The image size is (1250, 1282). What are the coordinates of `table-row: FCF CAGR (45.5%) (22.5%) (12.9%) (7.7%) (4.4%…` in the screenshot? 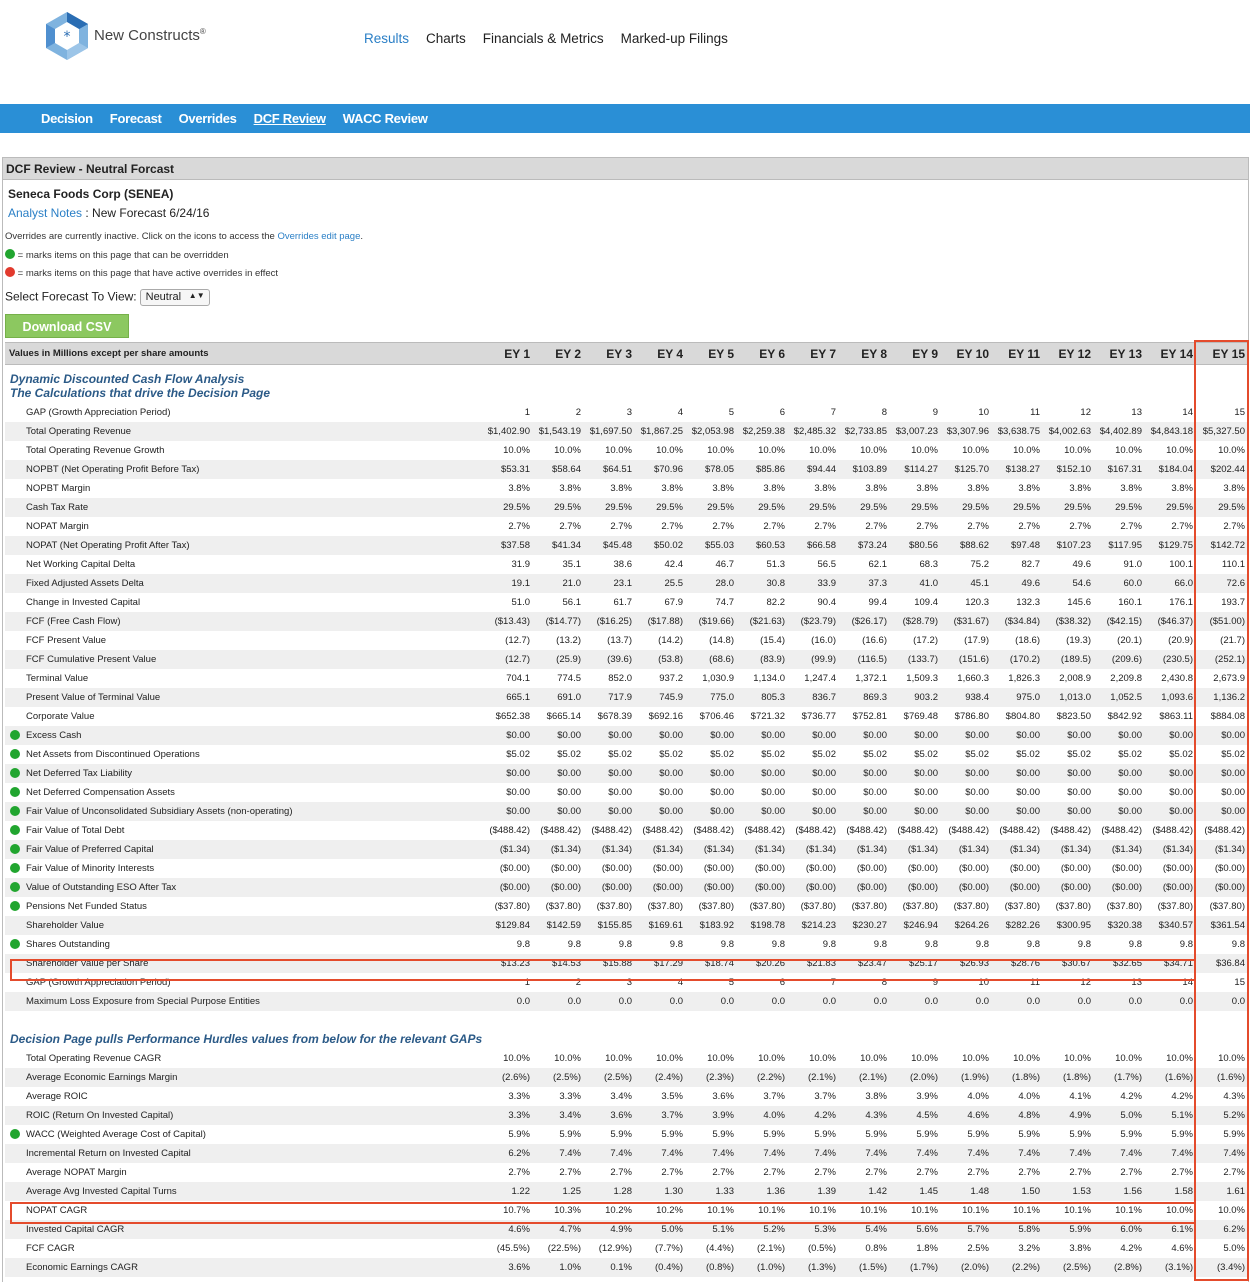 It's located at (626, 1248).